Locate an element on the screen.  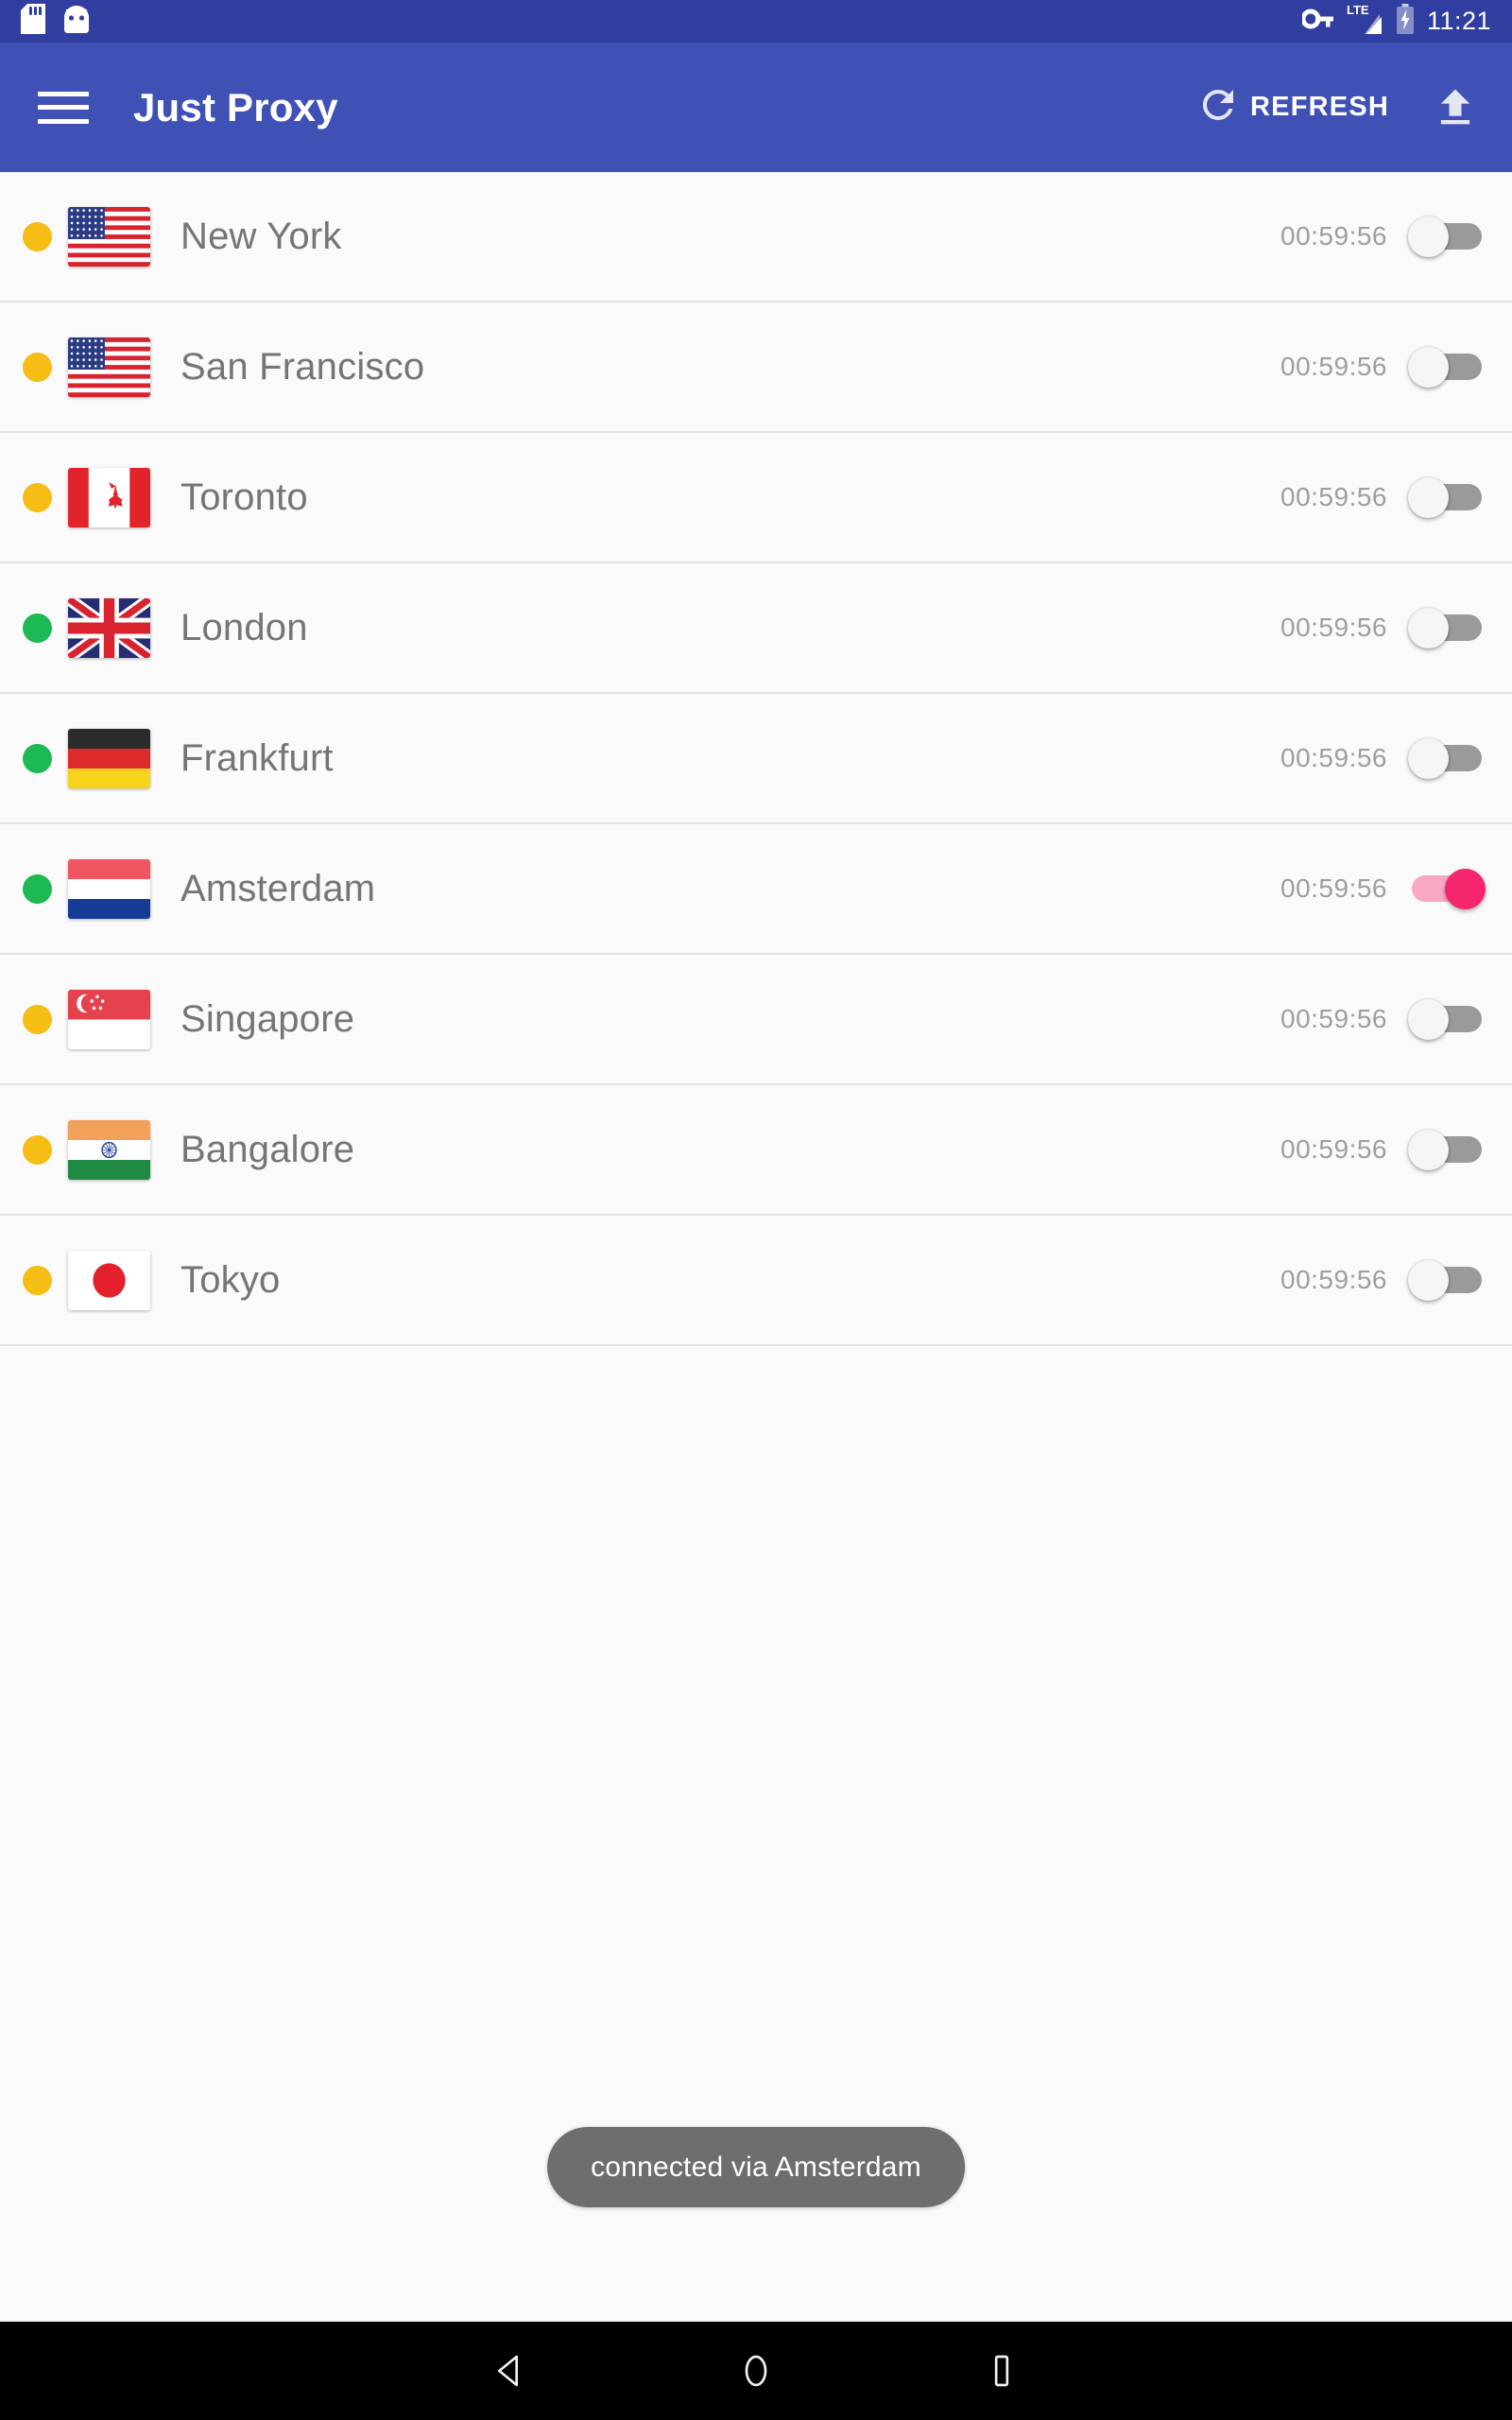
android-navigation-bar is located at coordinates (756, 2371).